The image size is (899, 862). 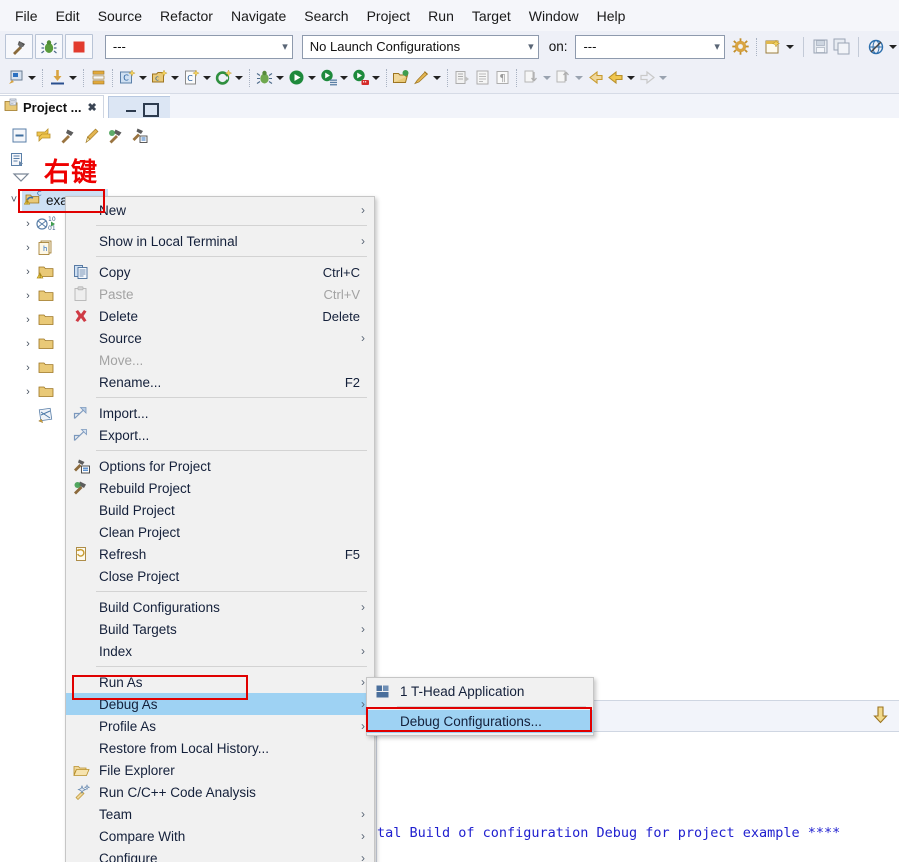 What do you see at coordinates (115, 135) in the screenshot?
I see `rebuild-icon` at bounding box center [115, 135].